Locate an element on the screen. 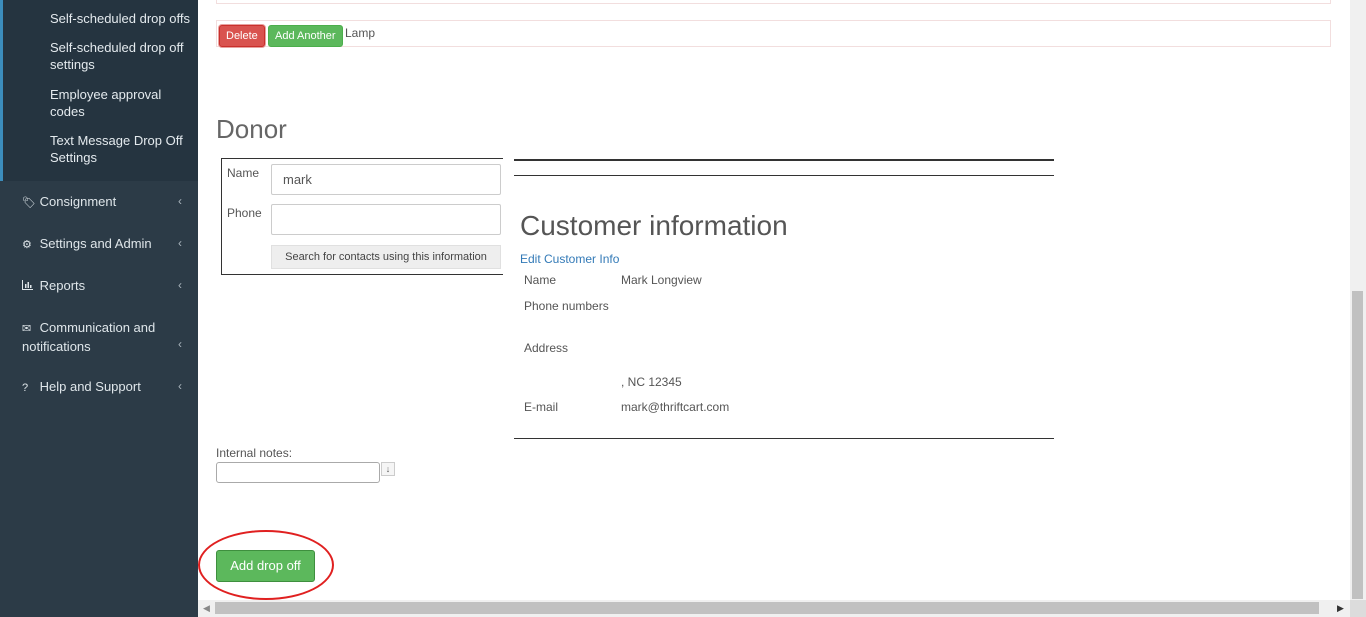 This screenshot has width=1366, height=617. donor-heading: Donor is located at coordinates (251, 129).